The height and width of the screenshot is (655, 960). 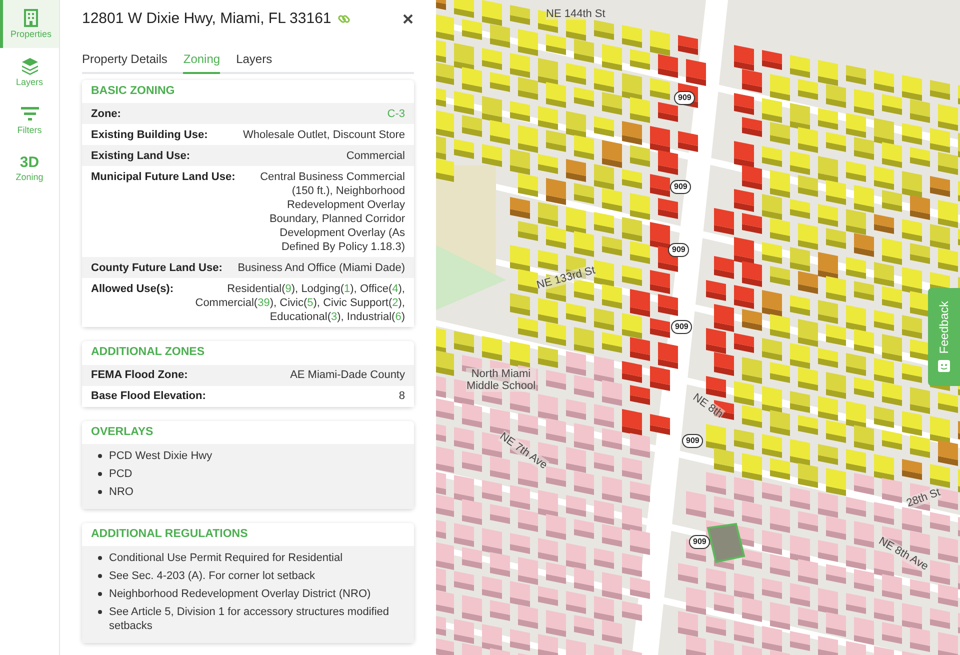 What do you see at coordinates (254, 62) in the screenshot?
I see `tab: Layers` at bounding box center [254, 62].